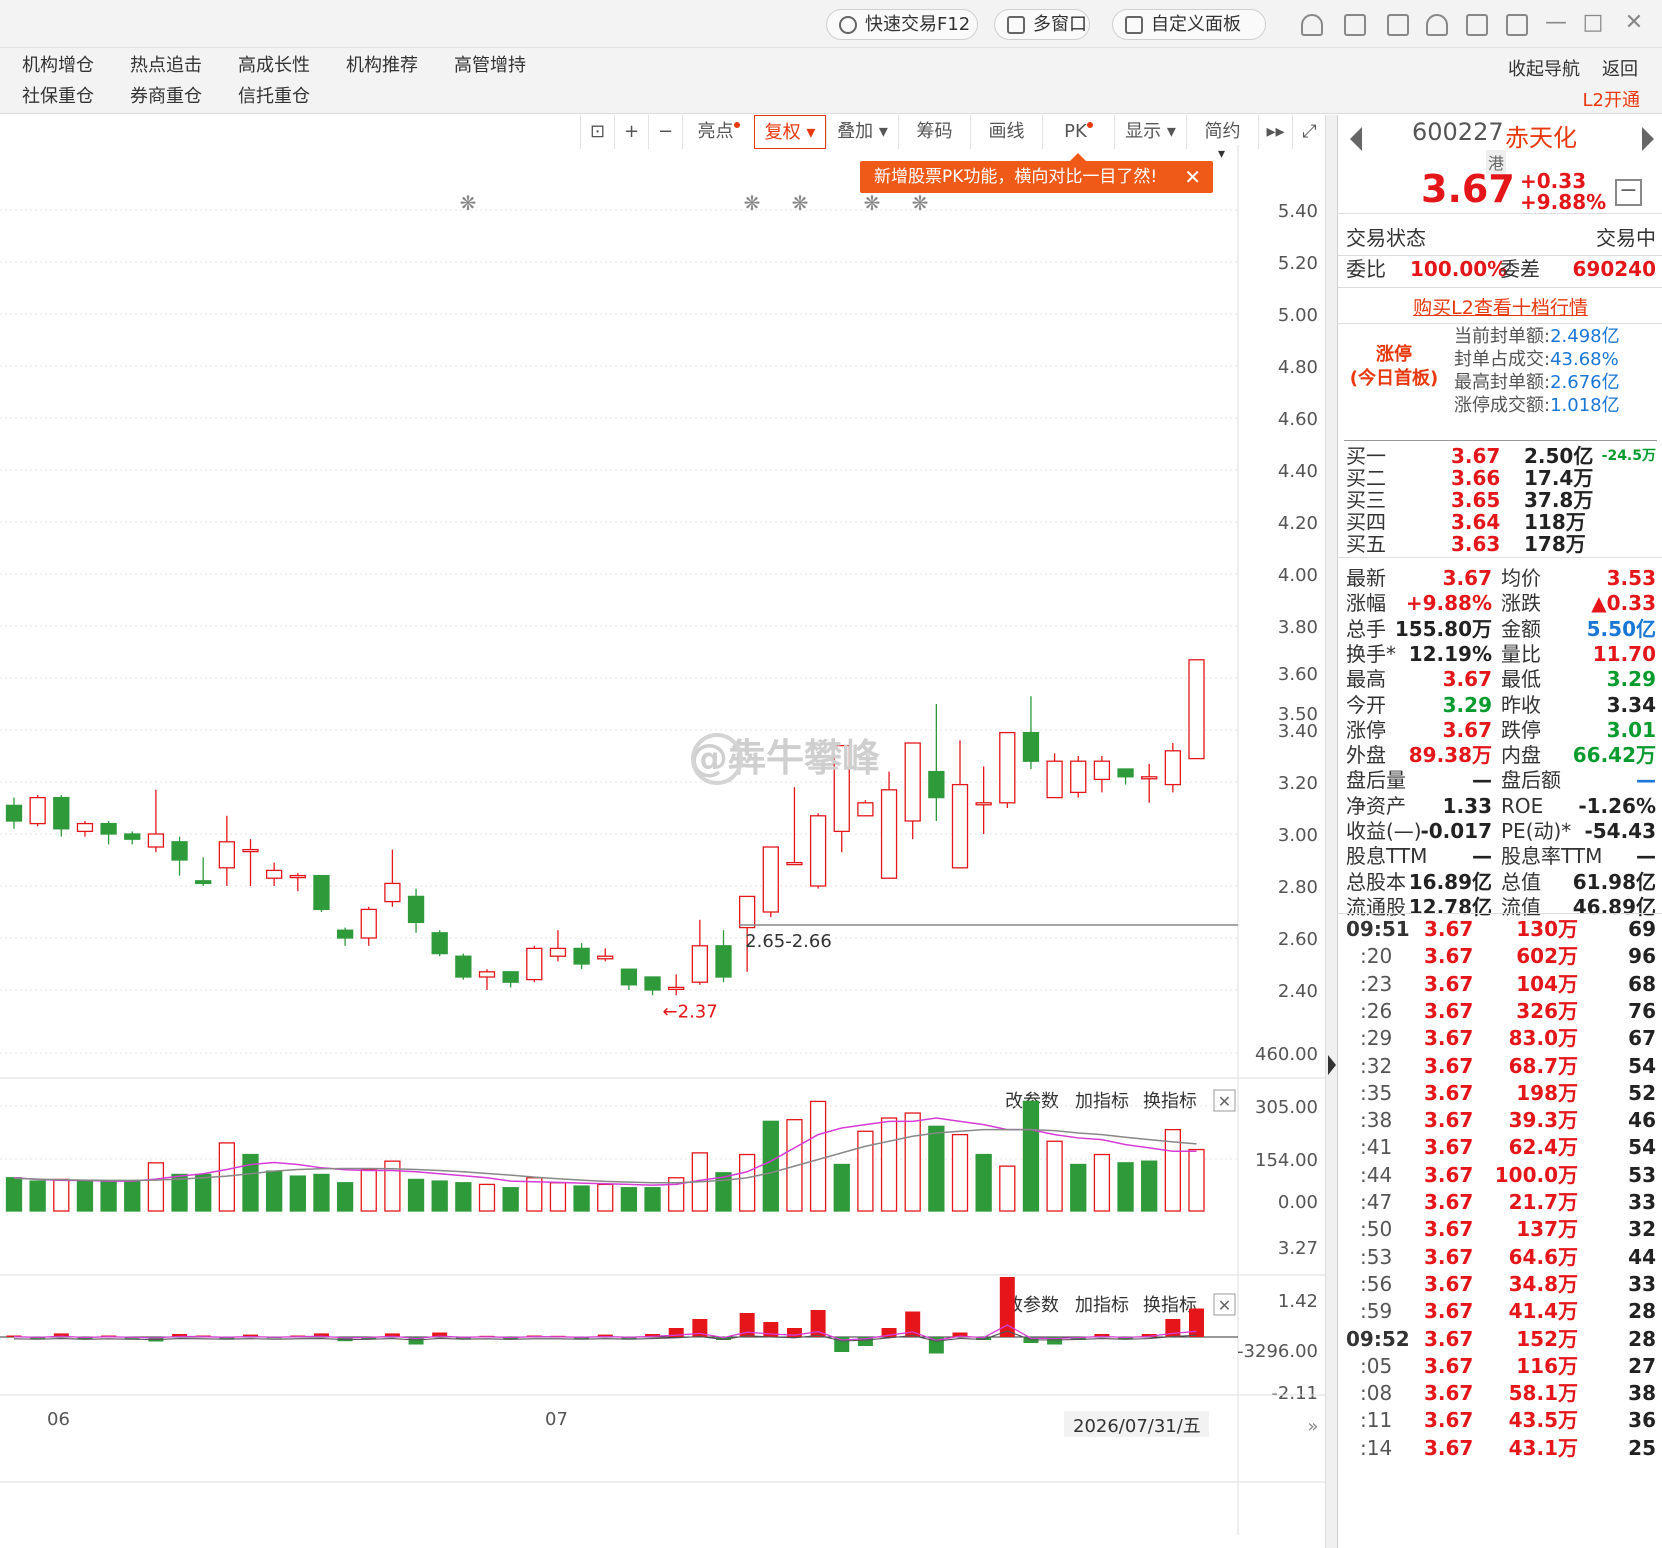 The width and height of the screenshot is (1662, 1548). What do you see at coordinates (1477, 25) in the screenshot?
I see `shirt-icon` at bounding box center [1477, 25].